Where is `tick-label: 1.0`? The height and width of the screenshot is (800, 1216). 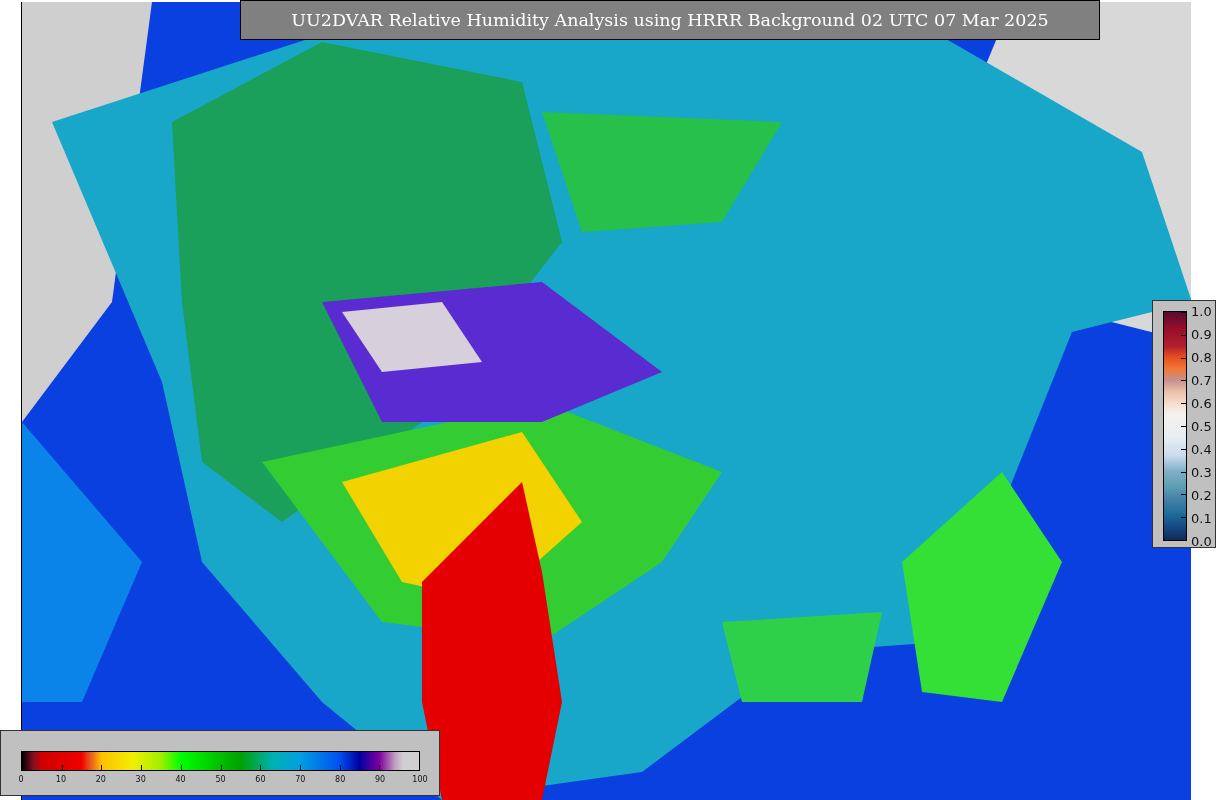
tick-label: 1.0 is located at coordinates (1201, 311).